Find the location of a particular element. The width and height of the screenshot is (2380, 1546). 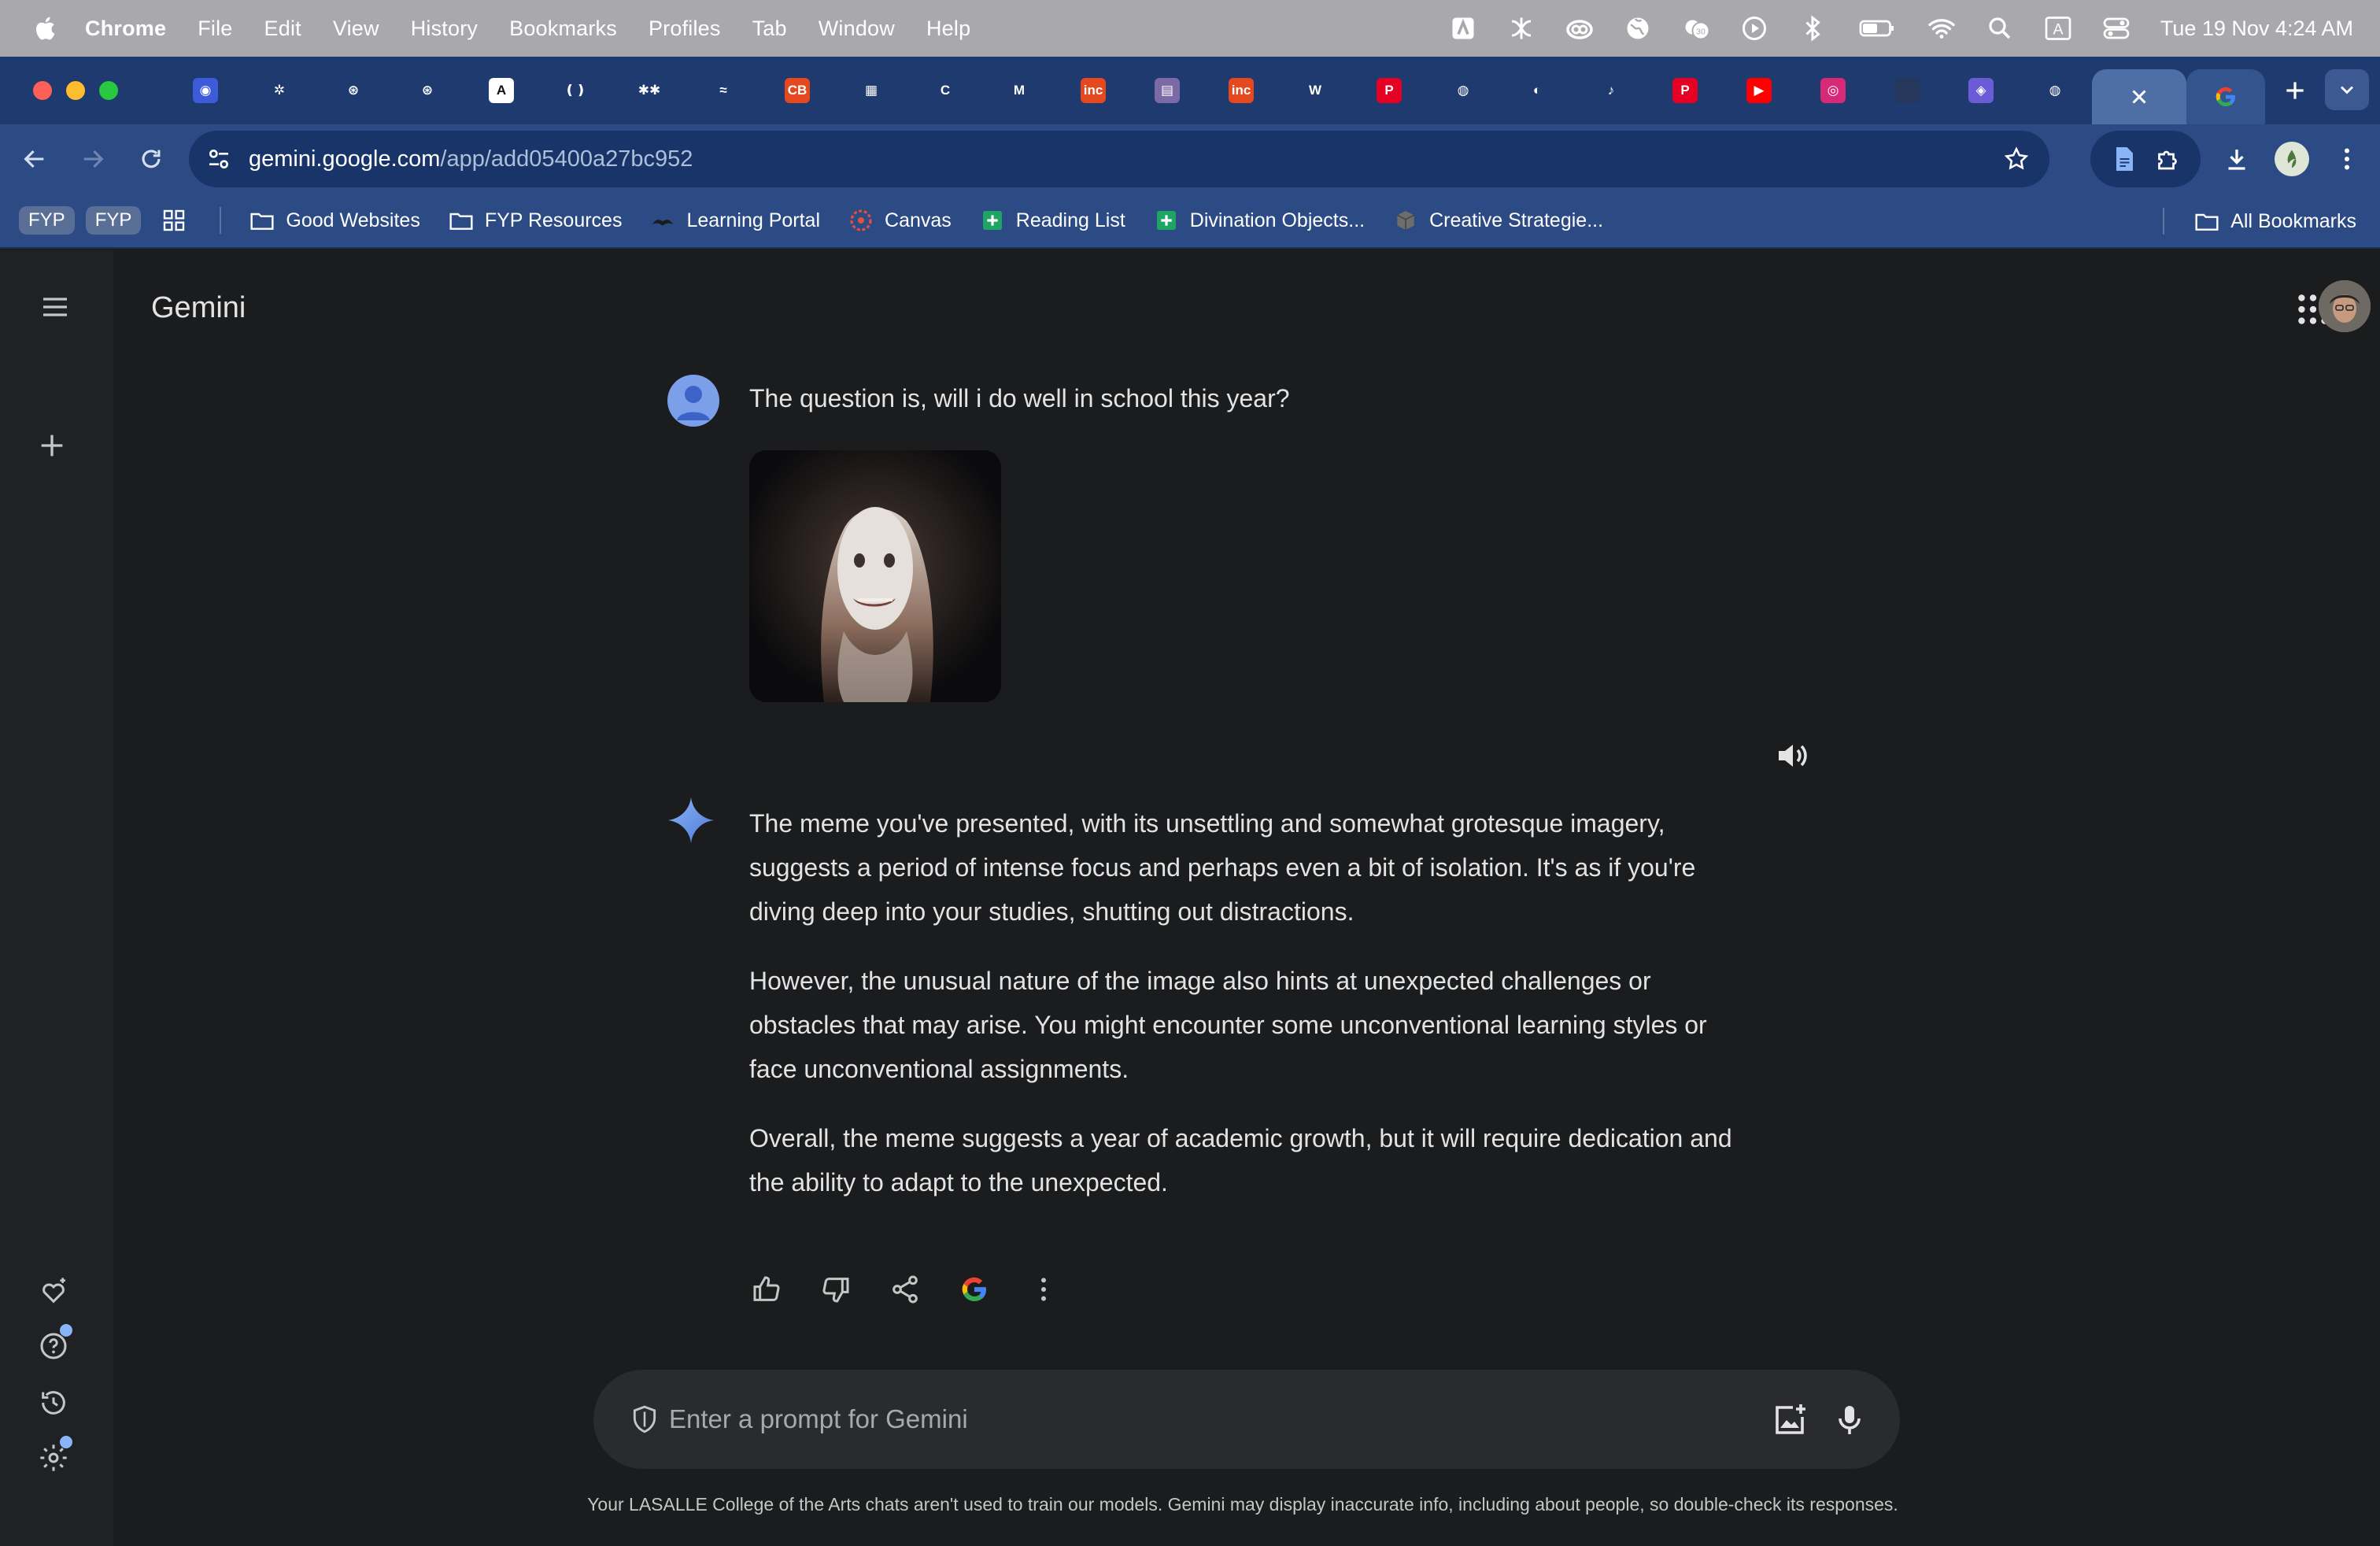

tab-8: ≈ is located at coordinates (723, 90).